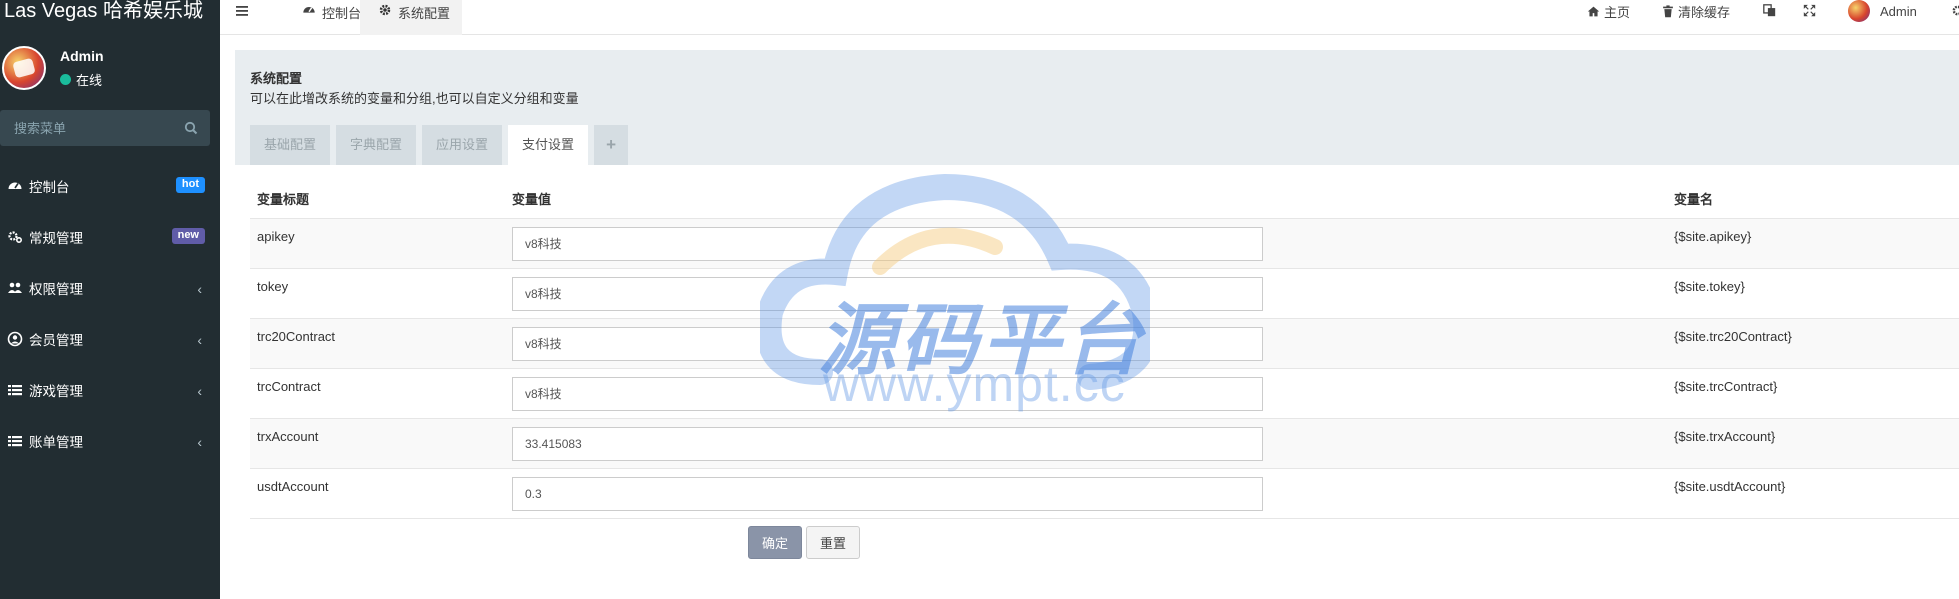  What do you see at coordinates (56, 238) in the screenshot?
I see `sidebar-item-label: 常规管理` at bounding box center [56, 238].